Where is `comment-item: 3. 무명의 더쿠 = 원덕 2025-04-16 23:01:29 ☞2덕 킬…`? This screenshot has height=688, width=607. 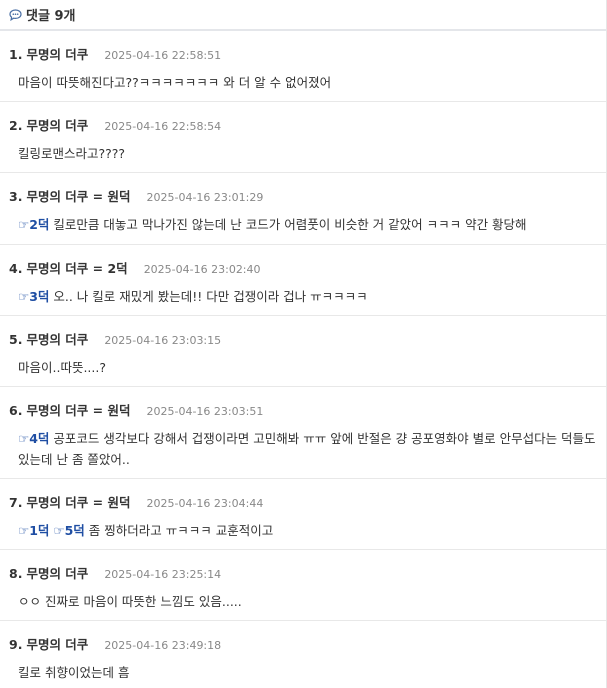
comment-item: 3. 무명의 더쿠 = 원덕 2025-04-16 23:01:29 ☞2덕 킬… is located at coordinates (303, 209).